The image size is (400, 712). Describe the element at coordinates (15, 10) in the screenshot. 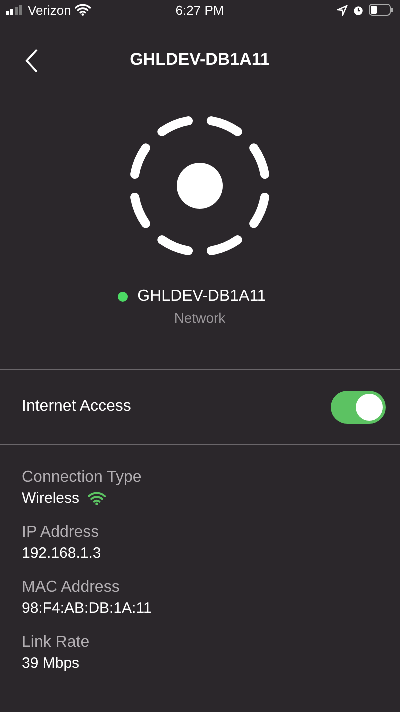

I see `signal-icon` at that location.